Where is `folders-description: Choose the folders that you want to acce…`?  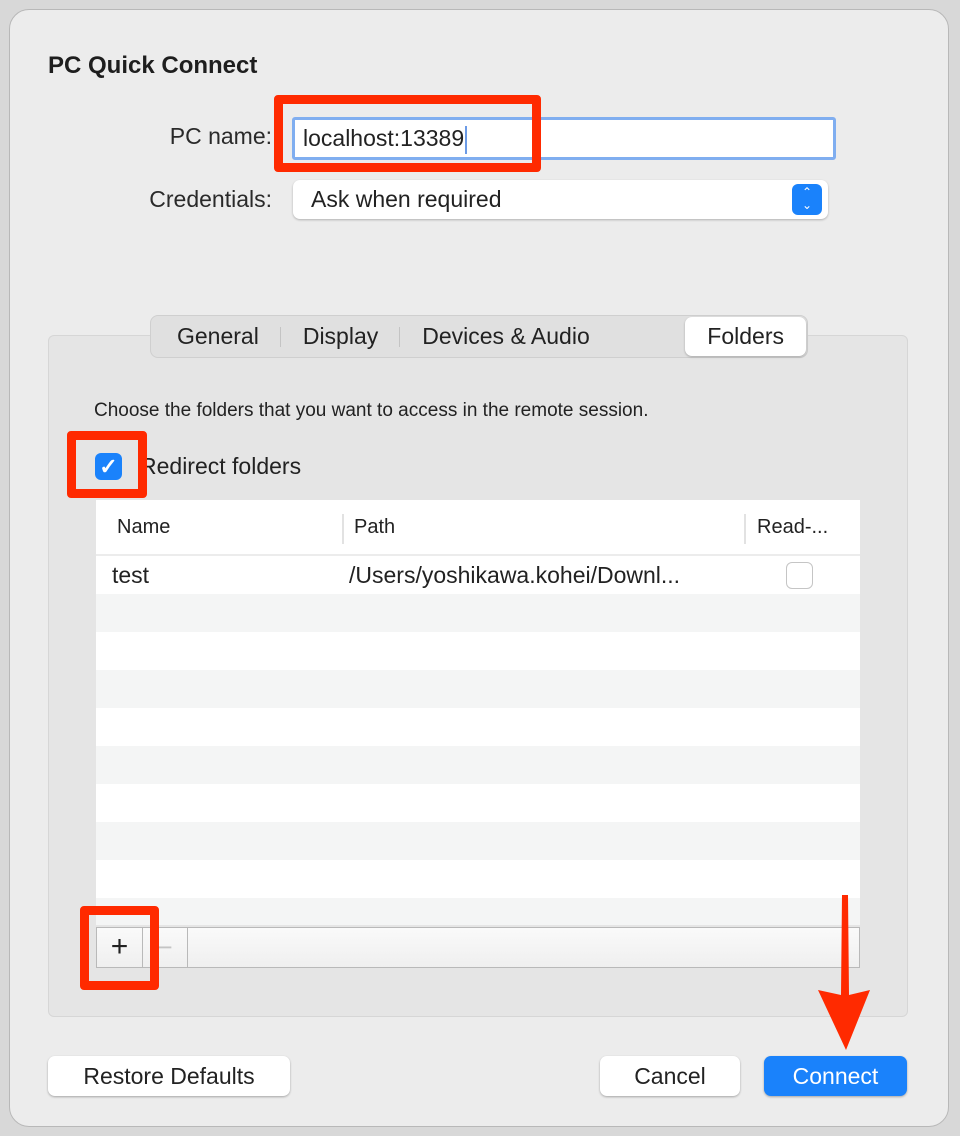
folders-description: Choose the folders that you want to acce… is located at coordinates (371, 410).